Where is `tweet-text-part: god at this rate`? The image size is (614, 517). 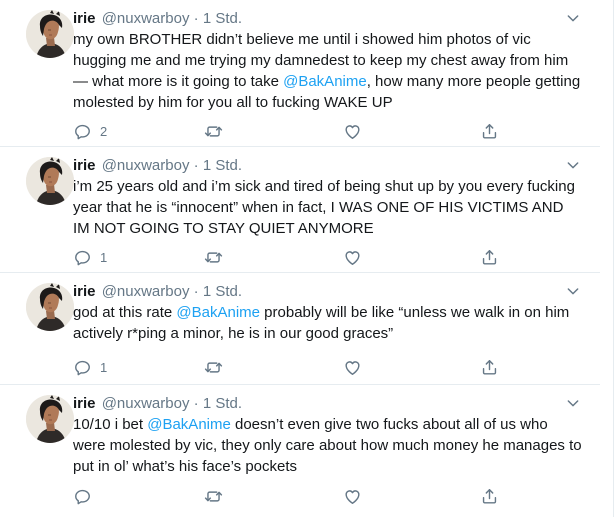
tweet-text-part: god at this rate is located at coordinates (125, 312).